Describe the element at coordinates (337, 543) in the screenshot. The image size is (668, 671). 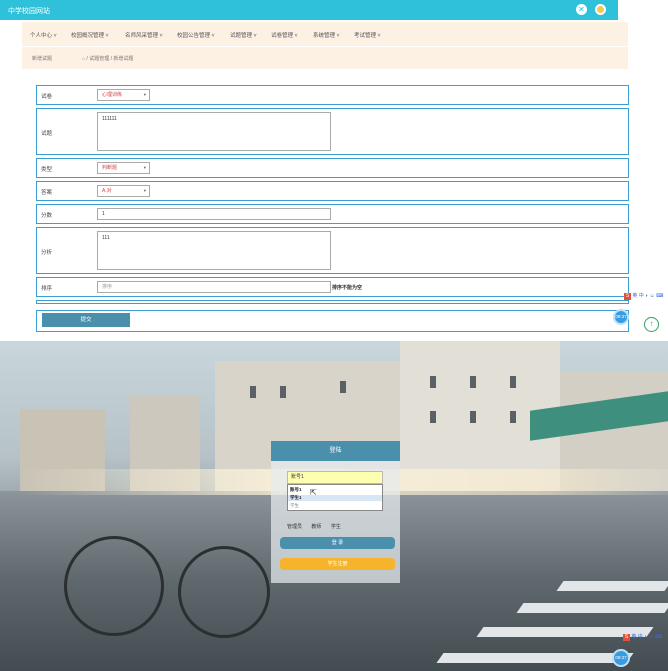
I see `login-button: 登 录` at that location.